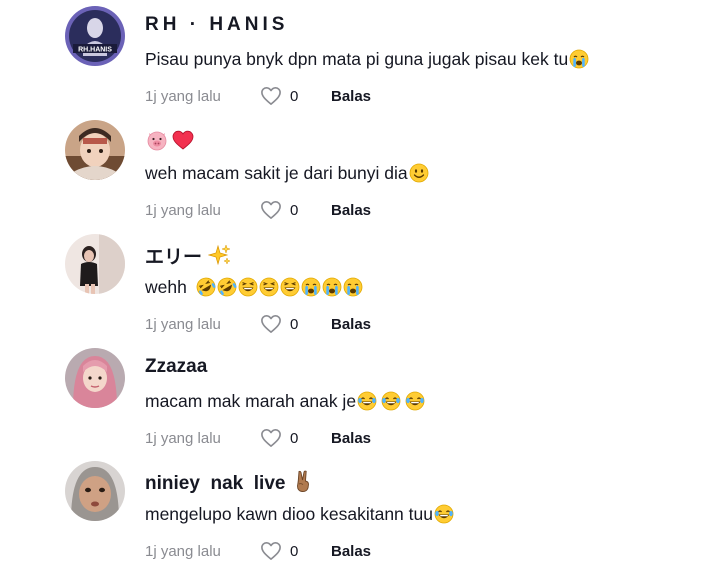  Describe the element at coordinates (303, 481) in the screenshot. I see `victory-hand-icon` at that location.